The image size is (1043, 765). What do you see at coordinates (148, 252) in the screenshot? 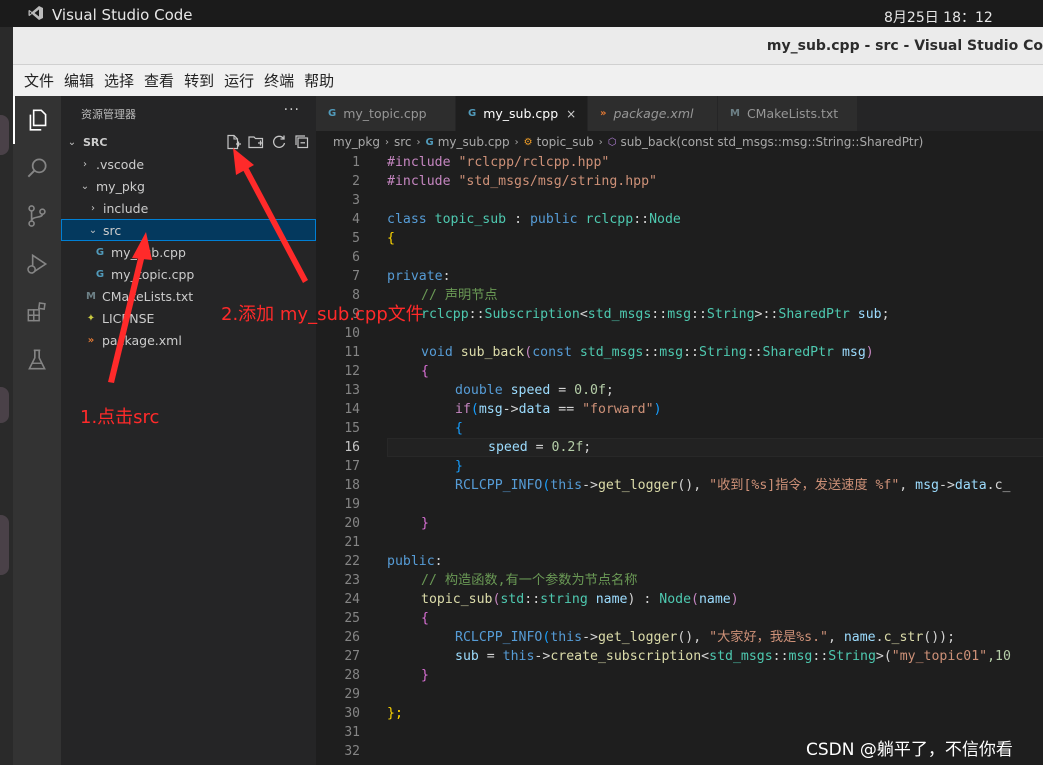
I see `tree-item-label: my_sub.cpp` at bounding box center [148, 252].